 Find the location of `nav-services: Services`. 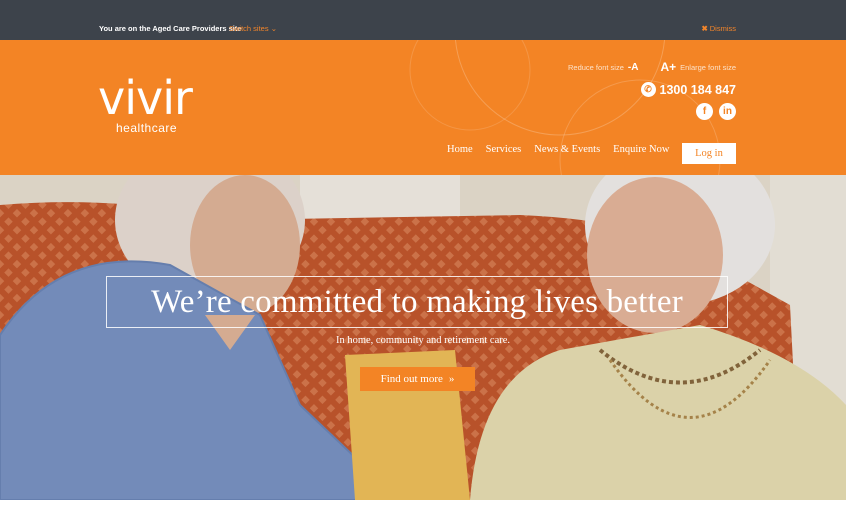

nav-services: Services is located at coordinates (504, 149).